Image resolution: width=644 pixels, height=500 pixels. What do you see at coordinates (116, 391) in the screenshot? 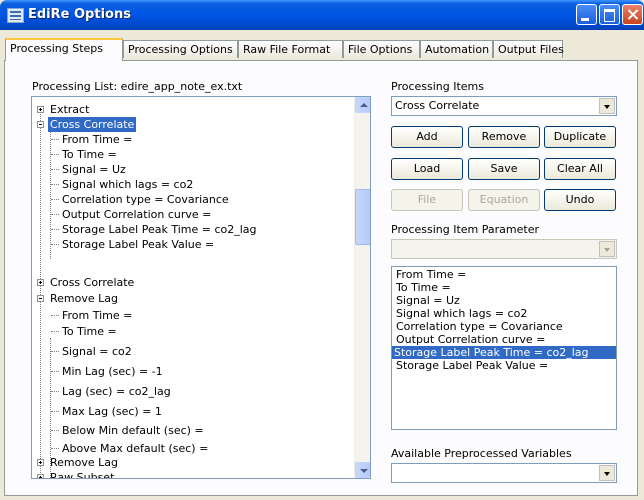
I see `tree-item-param: Lag (sec) = co2_lag` at bounding box center [116, 391].